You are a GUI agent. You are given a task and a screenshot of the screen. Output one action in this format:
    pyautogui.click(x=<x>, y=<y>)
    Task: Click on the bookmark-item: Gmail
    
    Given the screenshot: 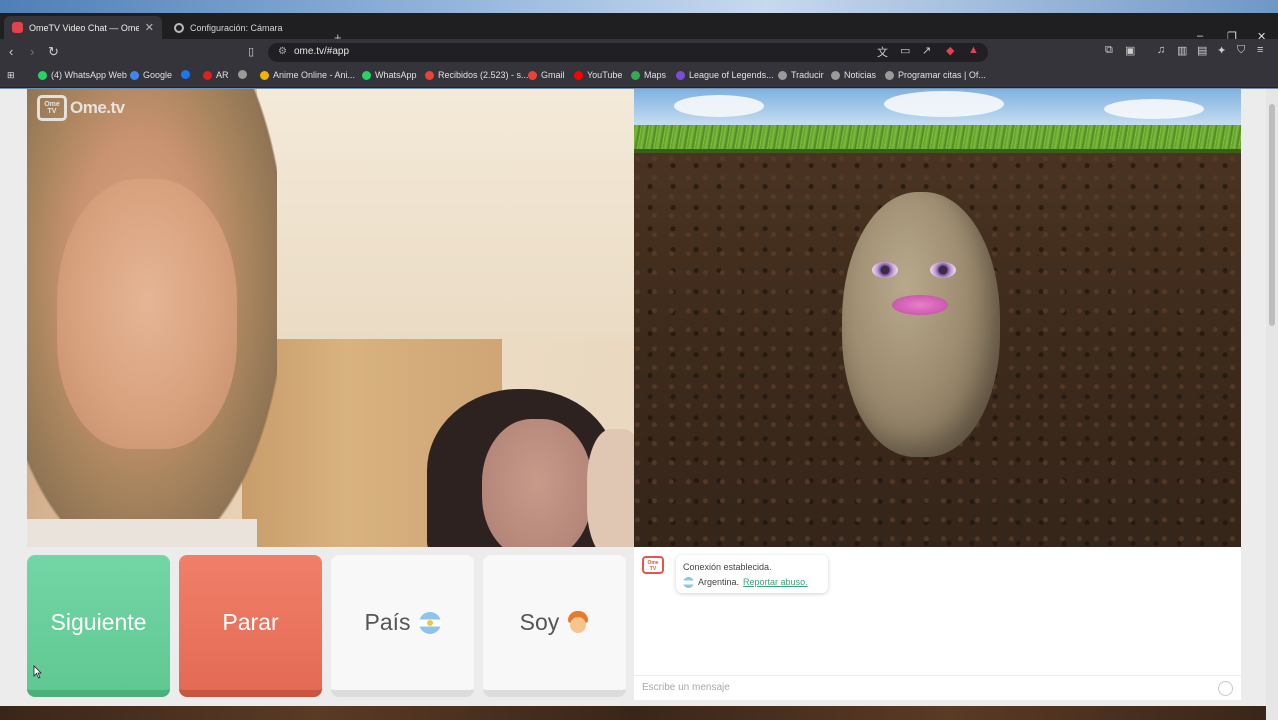 What is the action you would take?
    pyautogui.click(x=546, y=75)
    